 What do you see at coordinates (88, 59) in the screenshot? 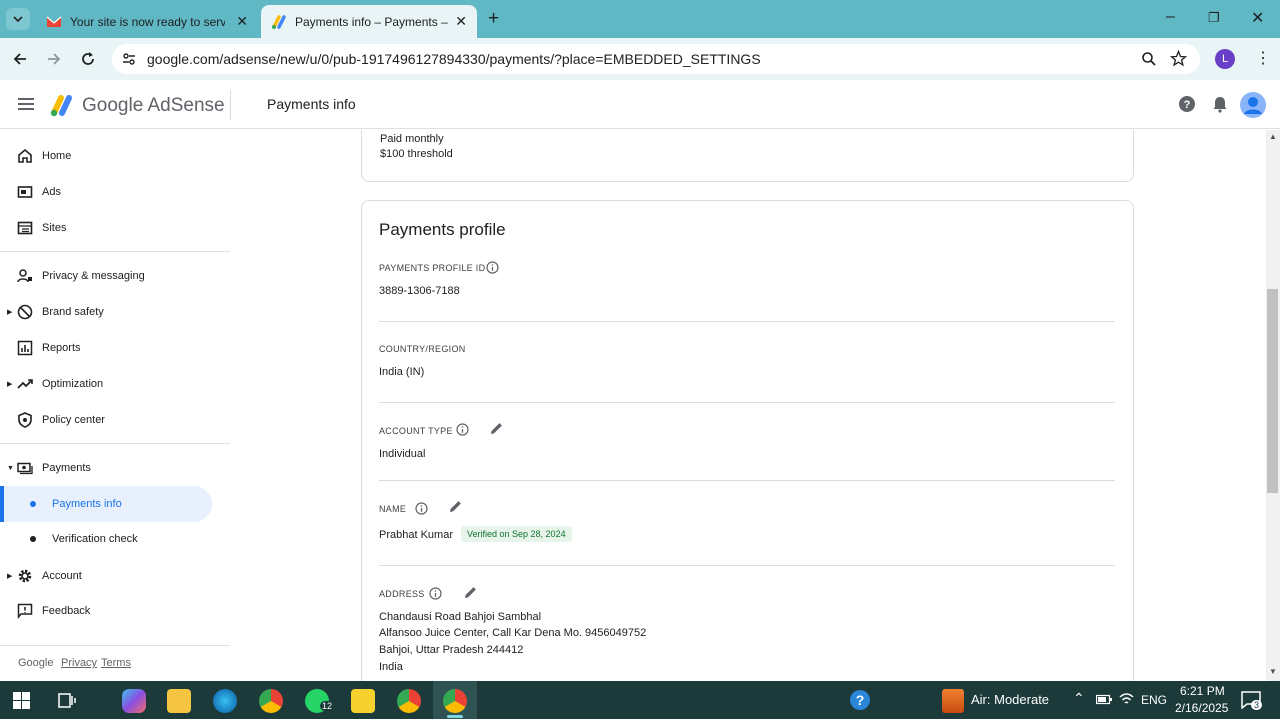
I see `reload-icon` at bounding box center [88, 59].